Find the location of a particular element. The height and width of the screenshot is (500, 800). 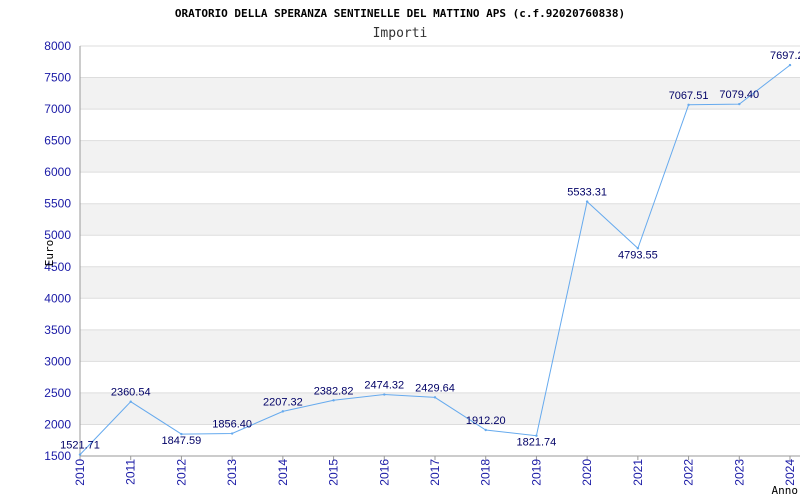

data-label: 2429.64 is located at coordinates (435, 388).